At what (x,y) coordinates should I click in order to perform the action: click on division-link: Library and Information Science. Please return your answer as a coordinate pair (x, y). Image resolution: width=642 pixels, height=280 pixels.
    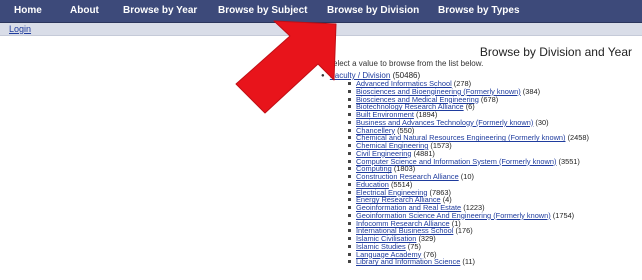
    Looking at the image, I should click on (408, 261).